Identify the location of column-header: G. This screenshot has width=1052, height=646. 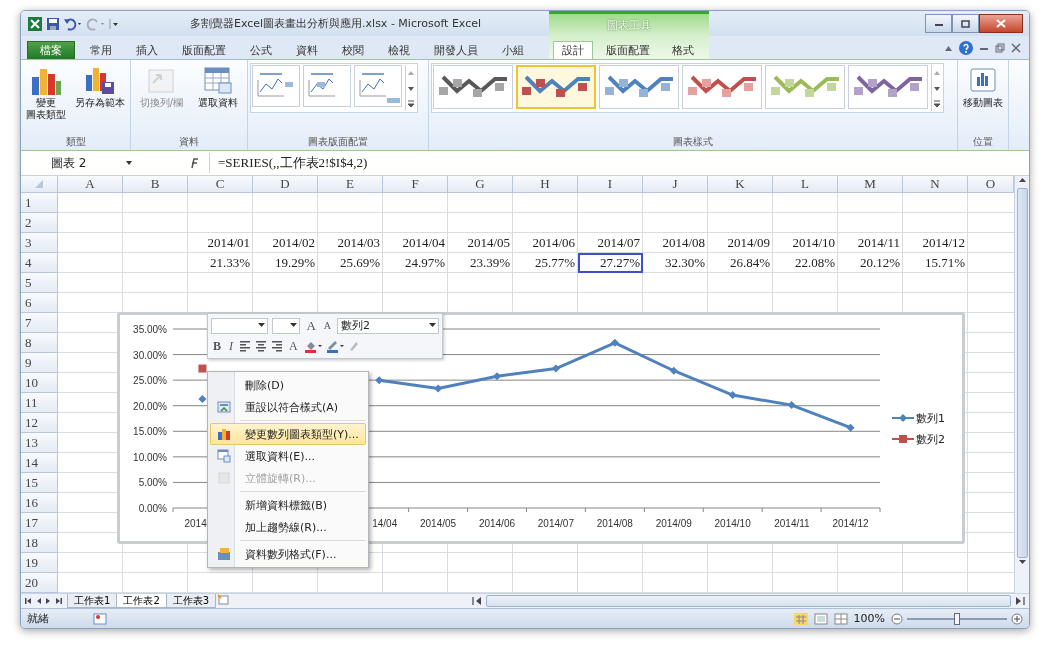
(480, 184).